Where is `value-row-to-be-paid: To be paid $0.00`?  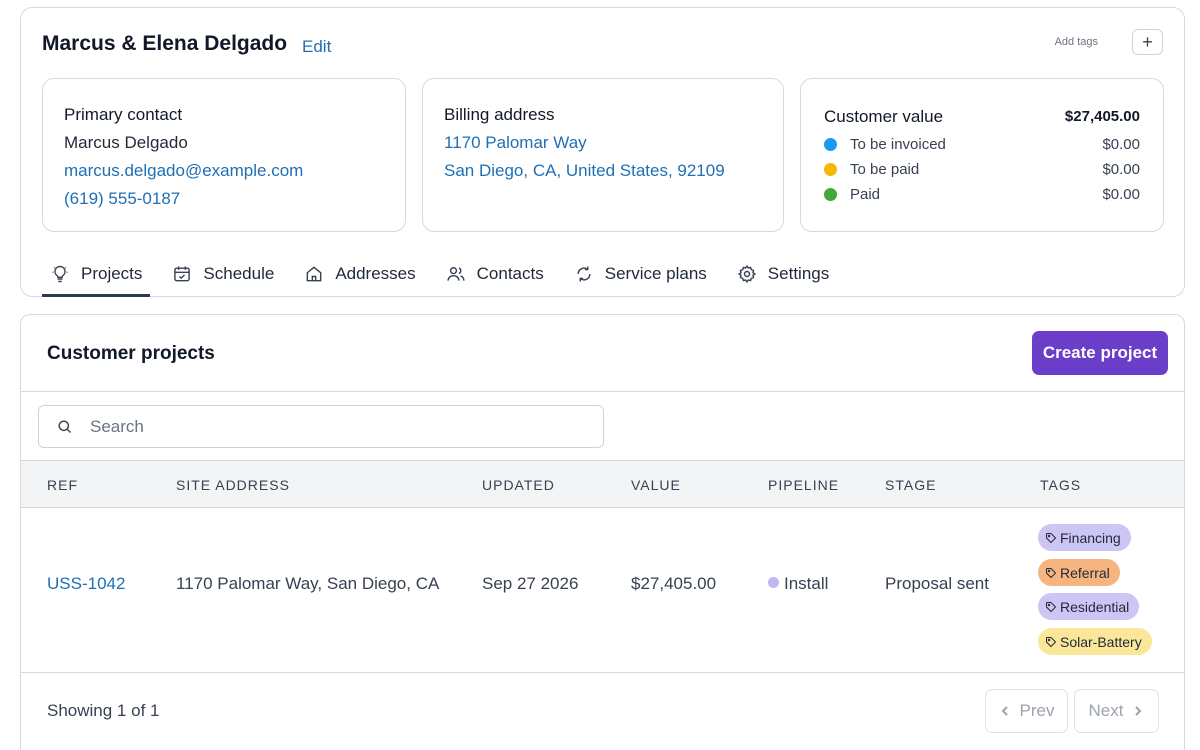
value-row-to-be-paid: To be paid $0.00 is located at coordinates (982, 169).